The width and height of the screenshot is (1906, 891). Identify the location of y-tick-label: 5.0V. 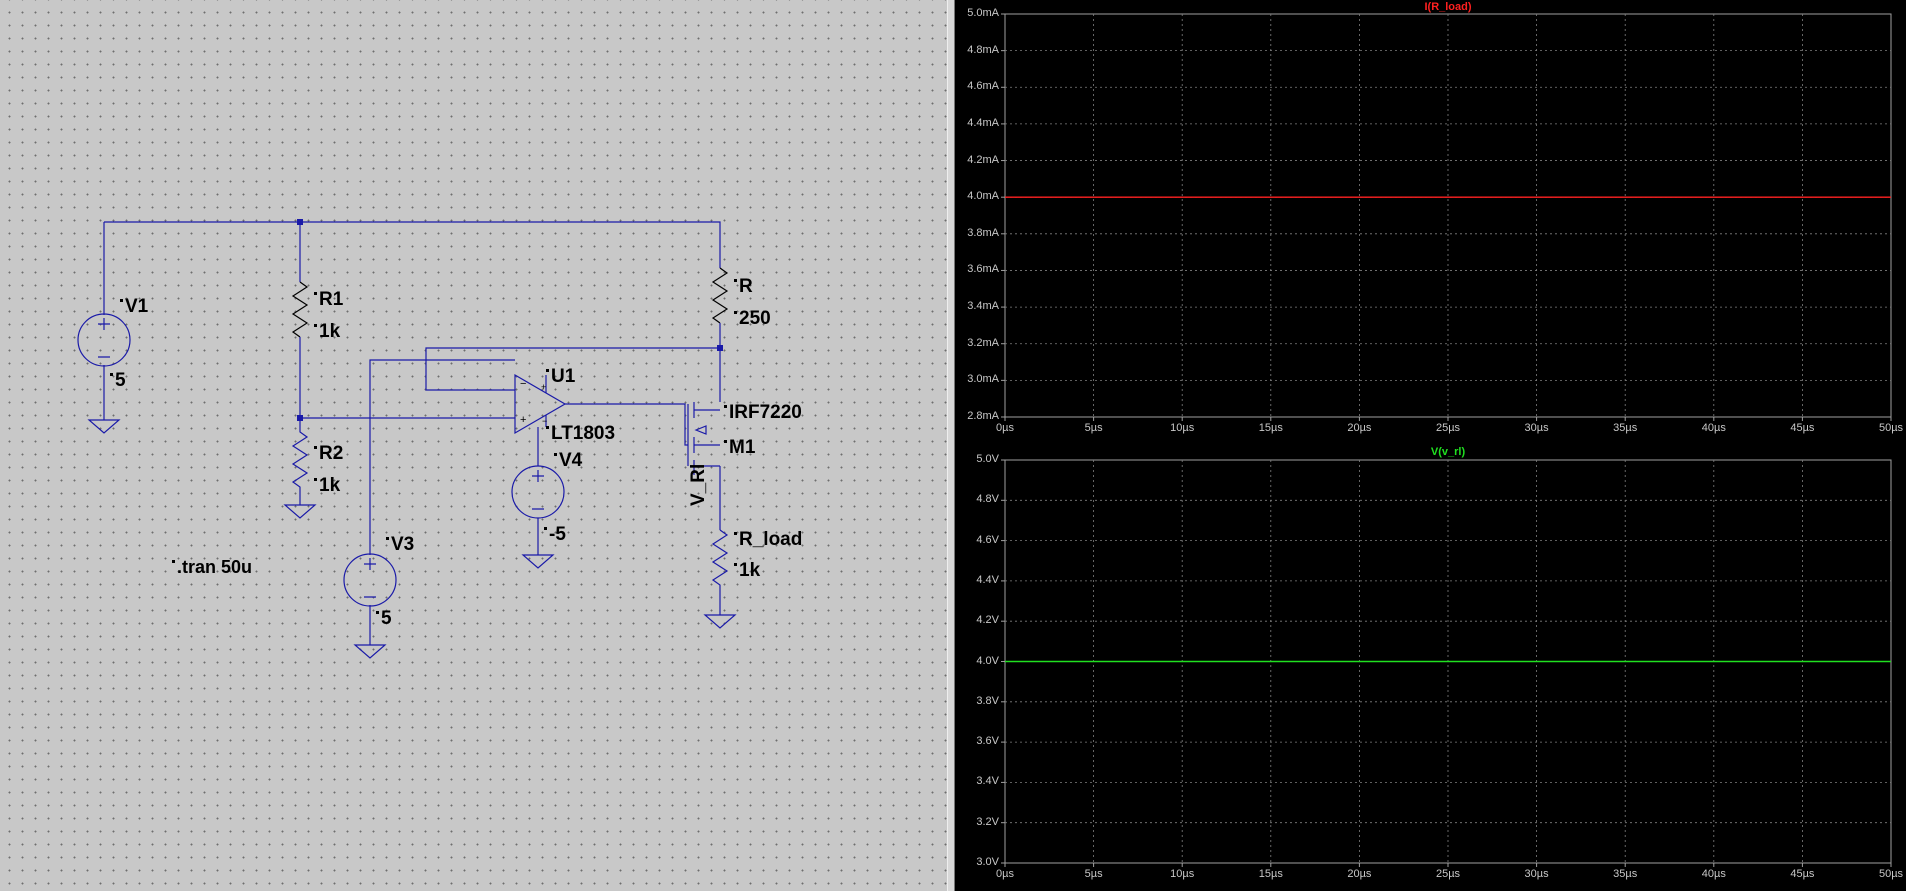
(987, 459).